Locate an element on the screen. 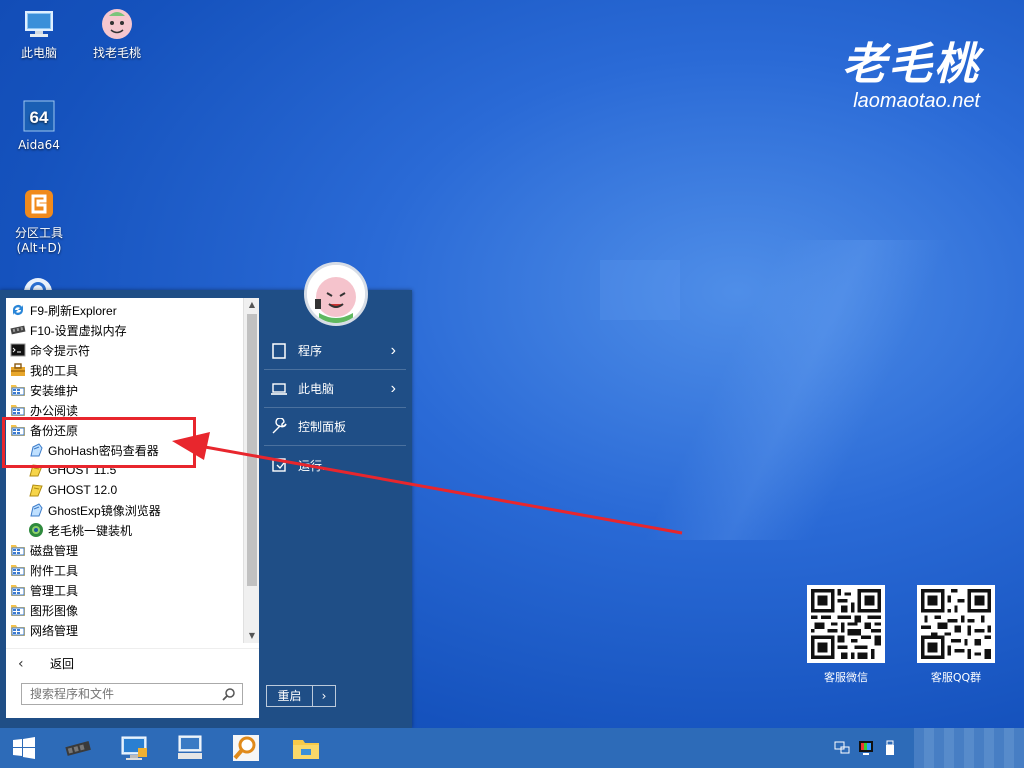  back-button: ‹ 返回 is located at coordinates (132, 663).